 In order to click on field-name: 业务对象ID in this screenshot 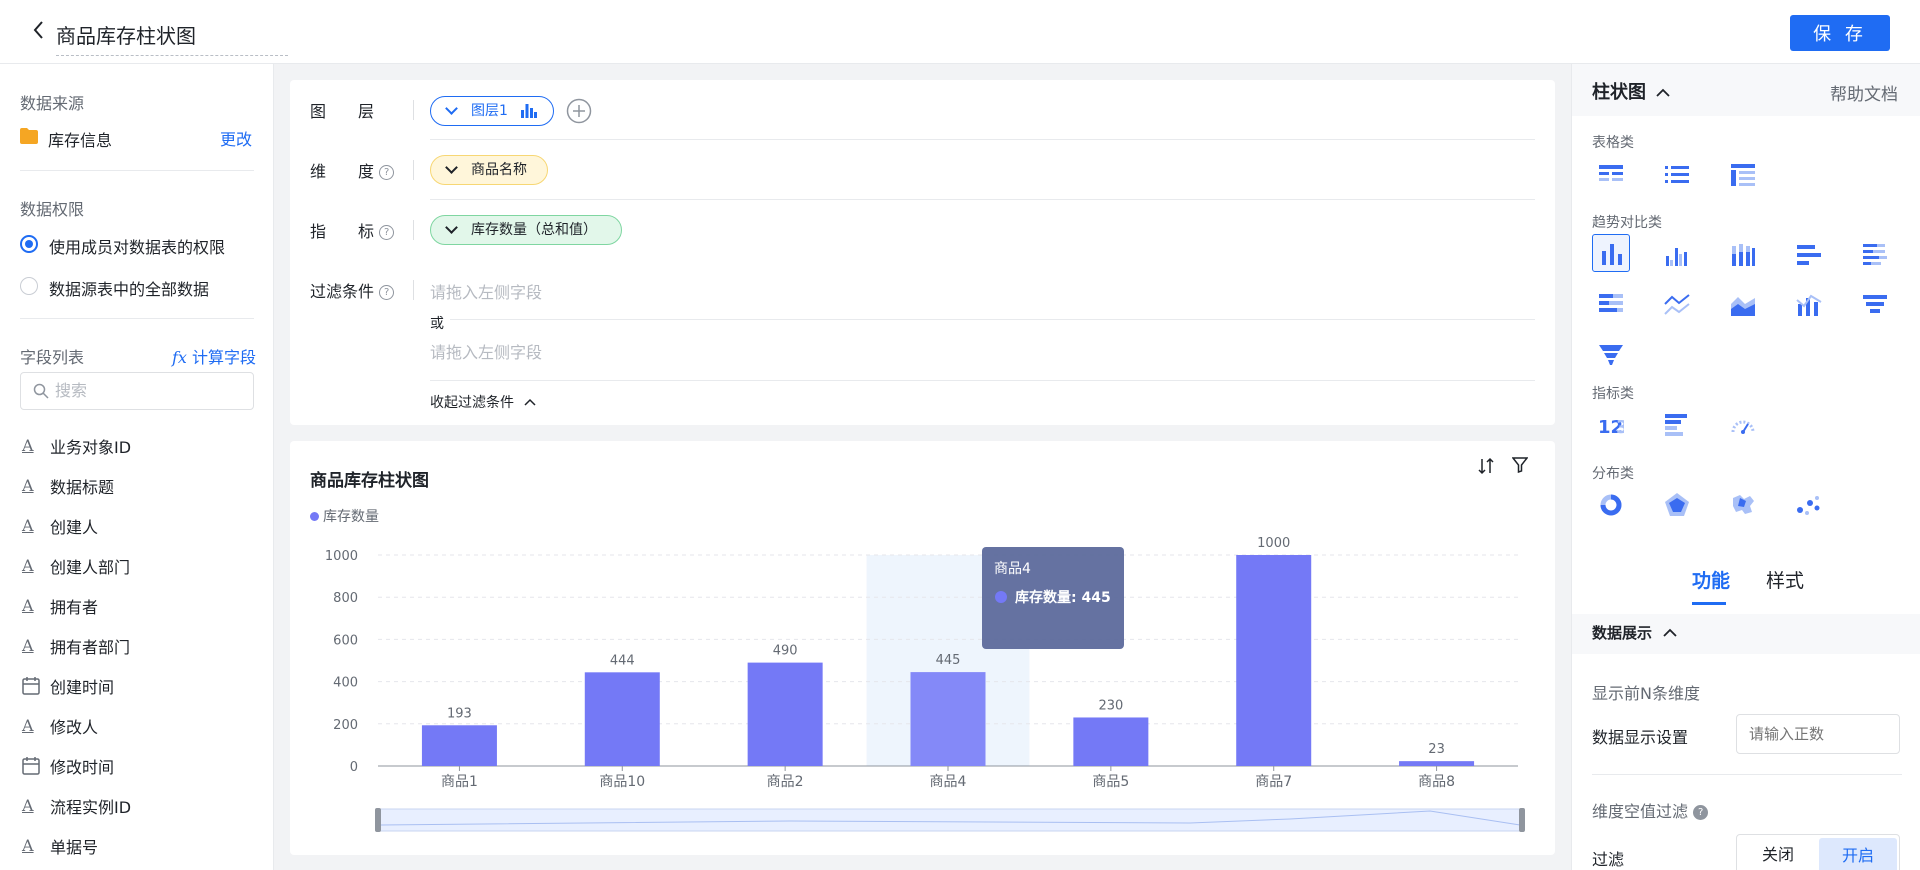, I will do `click(91, 447)`.